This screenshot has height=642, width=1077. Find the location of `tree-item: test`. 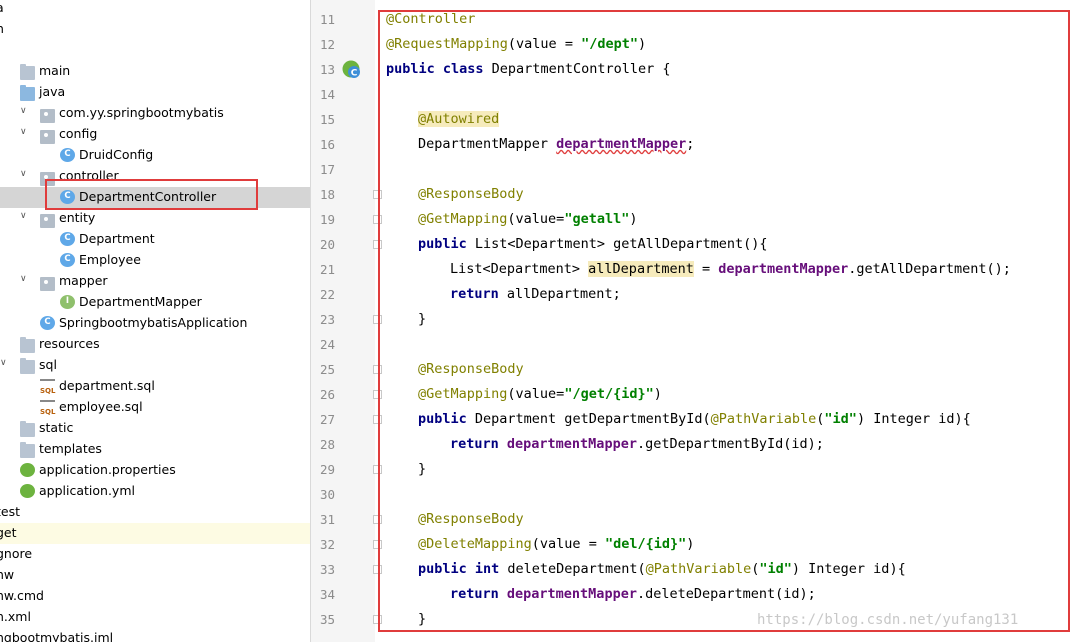

tree-item: test is located at coordinates (155, 512).